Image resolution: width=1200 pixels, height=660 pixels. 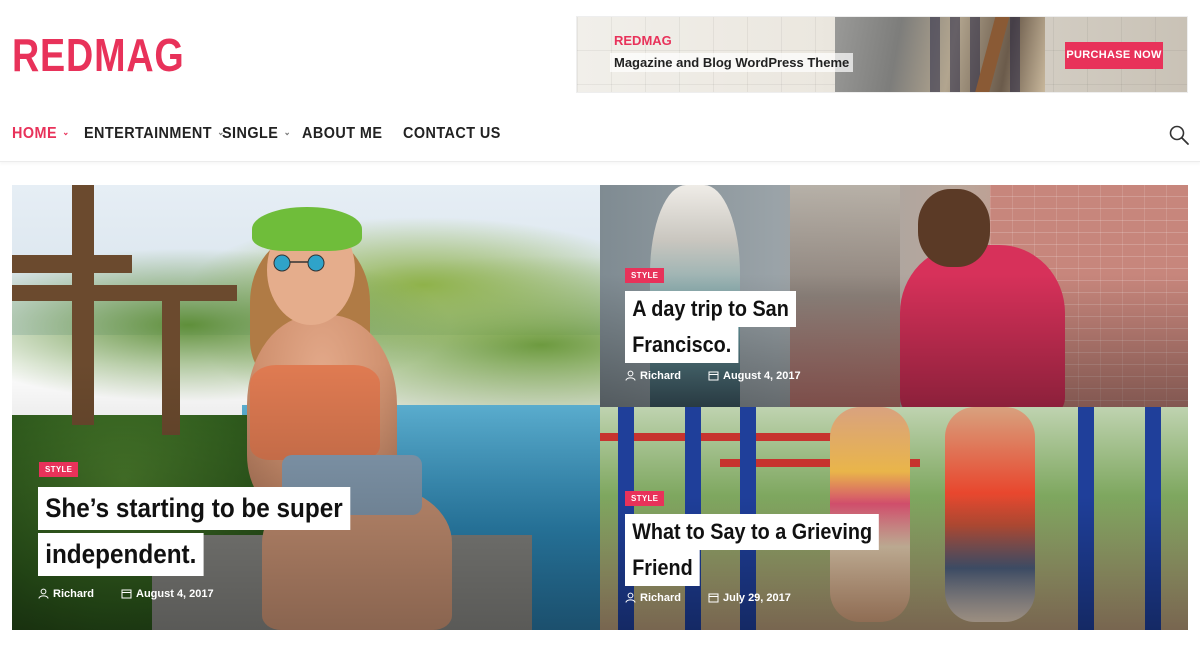 What do you see at coordinates (710, 309) in the screenshot?
I see `post-title-line: A day trip to San` at bounding box center [710, 309].